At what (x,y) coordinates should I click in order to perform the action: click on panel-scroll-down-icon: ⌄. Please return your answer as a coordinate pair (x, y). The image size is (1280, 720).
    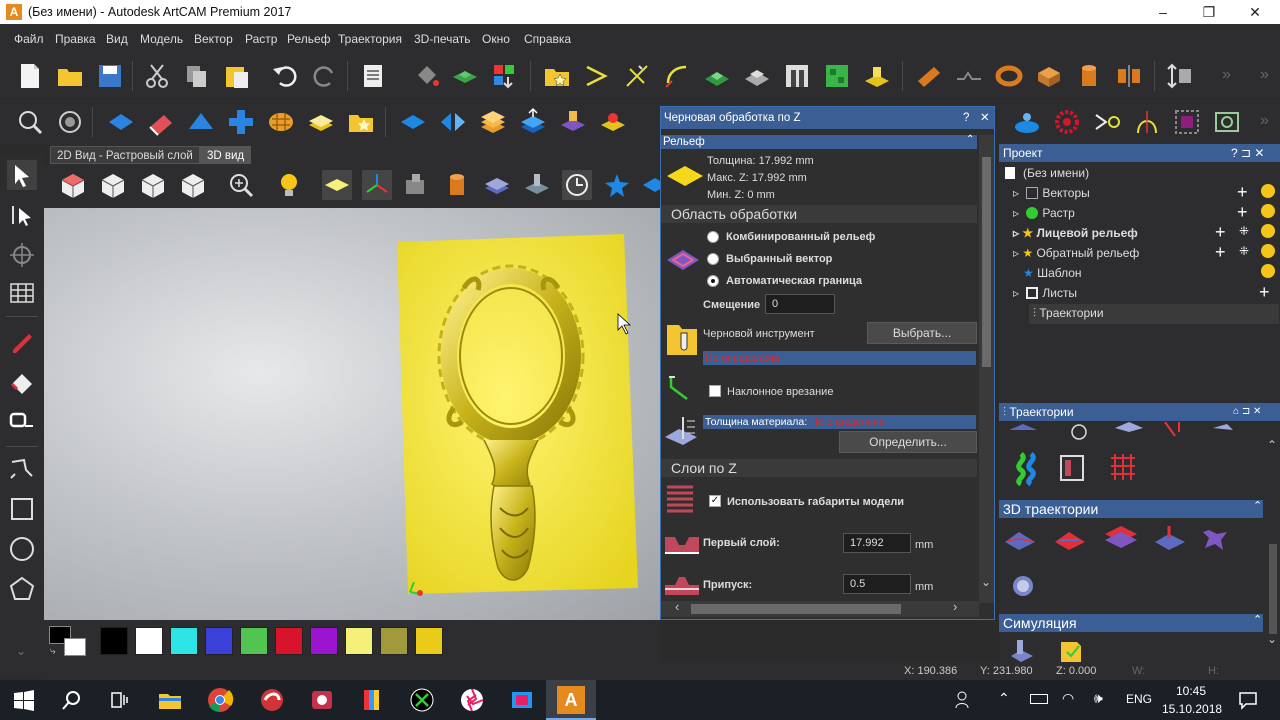
    Looking at the image, I should click on (1272, 639).